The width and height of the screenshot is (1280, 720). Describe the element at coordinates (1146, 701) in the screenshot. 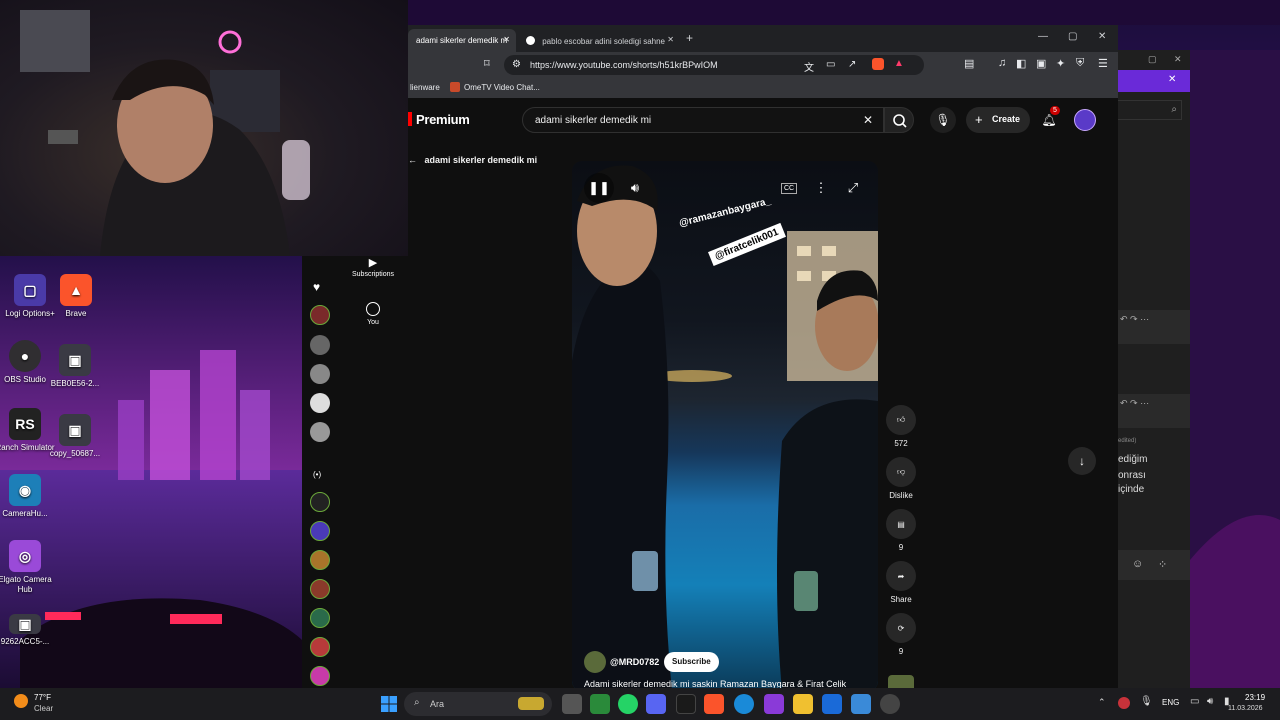

I see `microphone-icon: 🎙` at that location.